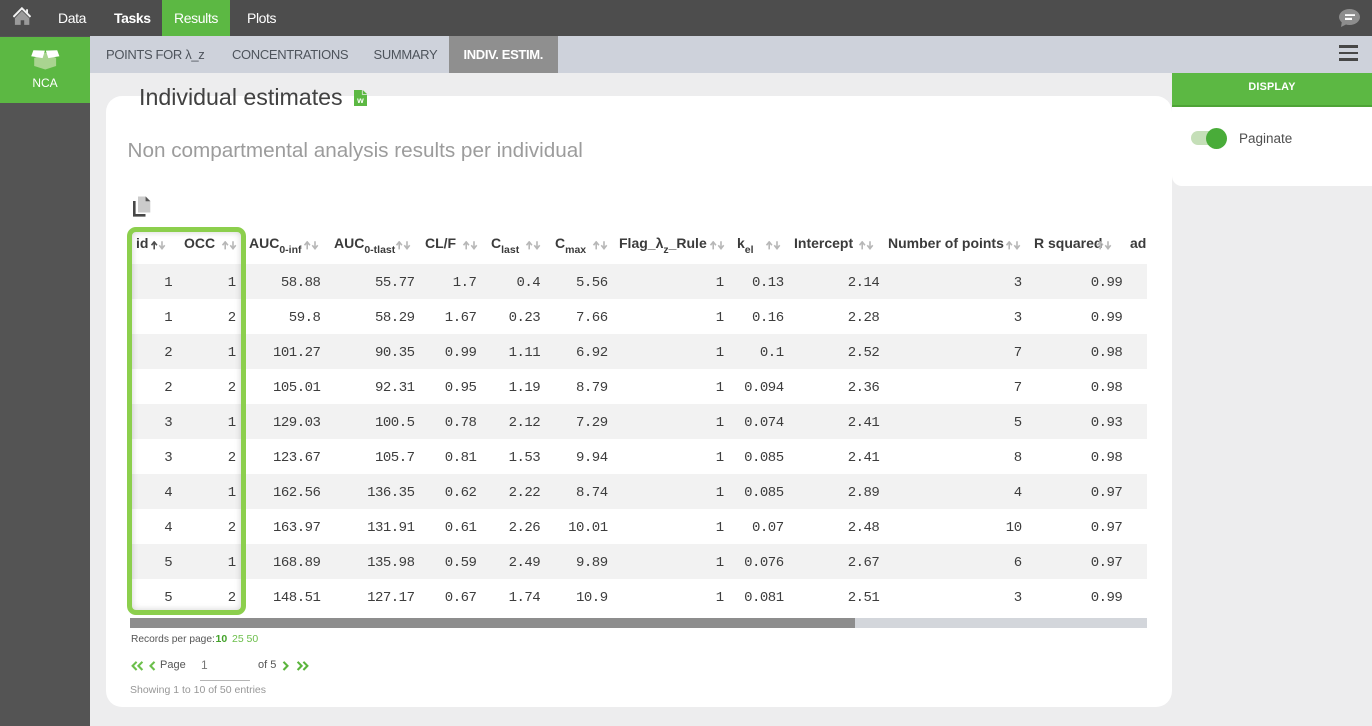  What do you see at coordinates (360, 100) in the screenshot?
I see `svg-text: w` at bounding box center [360, 100].